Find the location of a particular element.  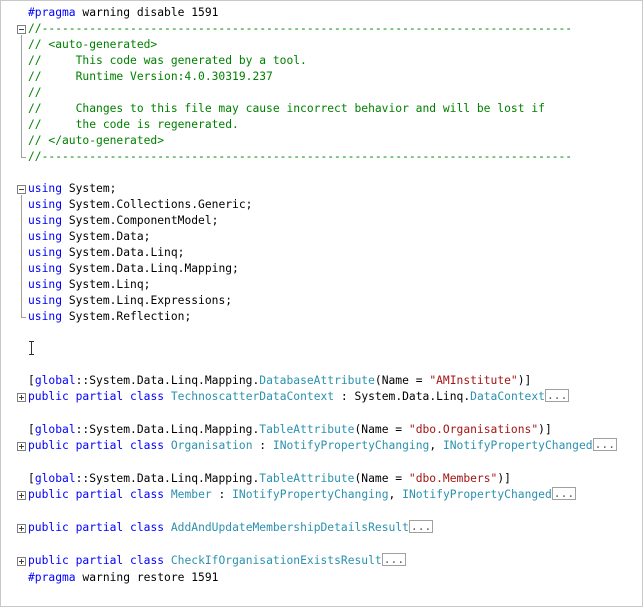

using-line: using System.Collections.Generic; is located at coordinates (140, 204).